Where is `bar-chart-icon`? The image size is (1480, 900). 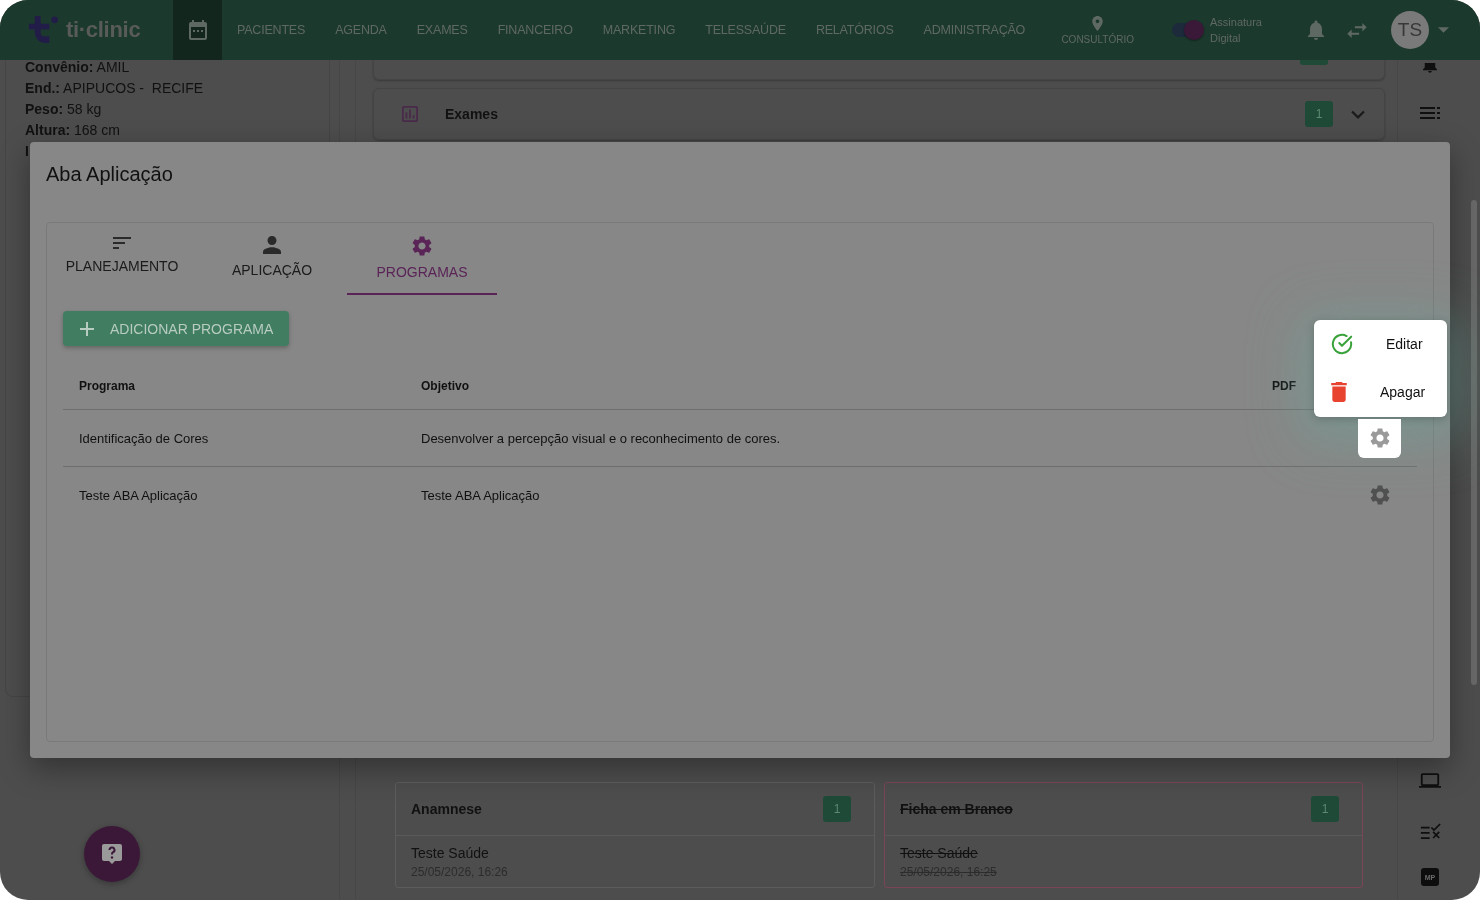 bar-chart-icon is located at coordinates (410, 114).